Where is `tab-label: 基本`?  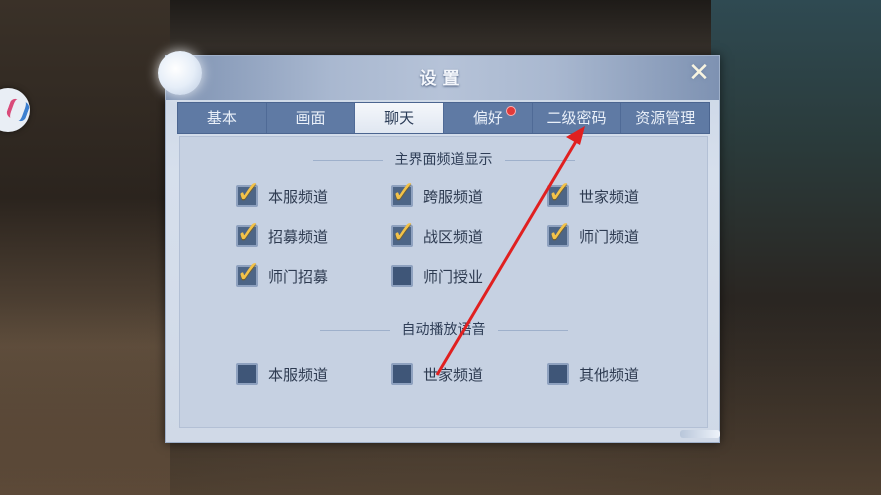
tab-label: 基本 is located at coordinates (221, 118).